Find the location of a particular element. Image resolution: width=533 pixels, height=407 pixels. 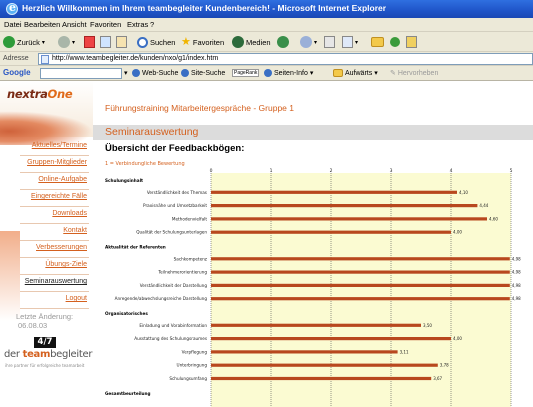

stop-icon is located at coordinates (89, 42).